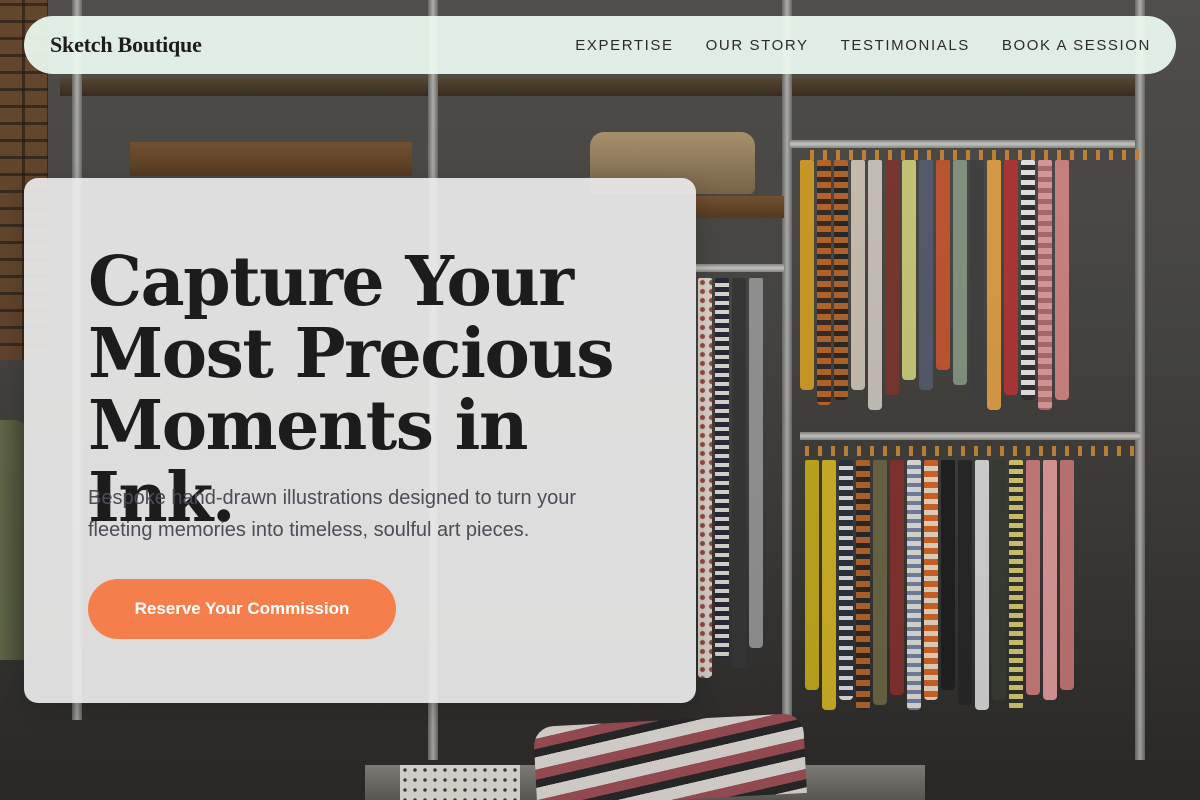  What do you see at coordinates (126, 45) in the screenshot?
I see `brand-logo: Sketch Boutique` at bounding box center [126, 45].